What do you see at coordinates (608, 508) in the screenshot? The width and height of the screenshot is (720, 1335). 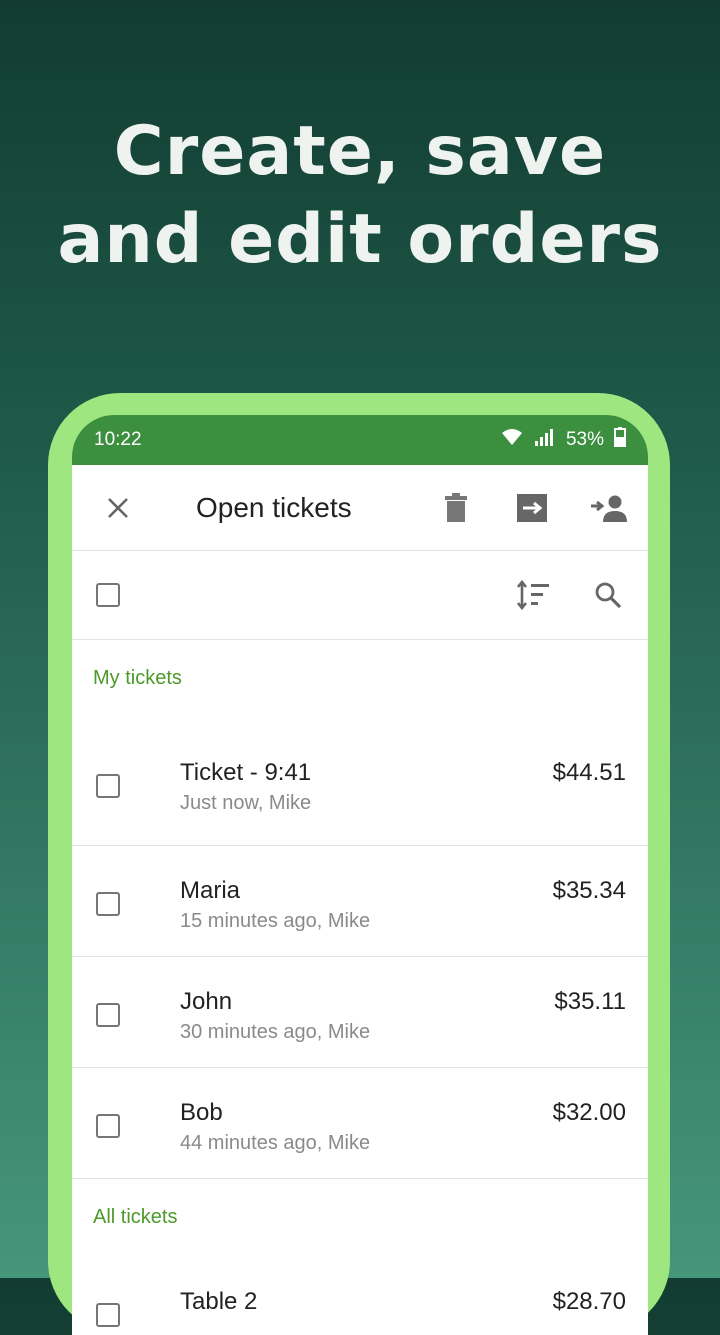 I see `assign-user-icon` at bounding box center [608, 508].